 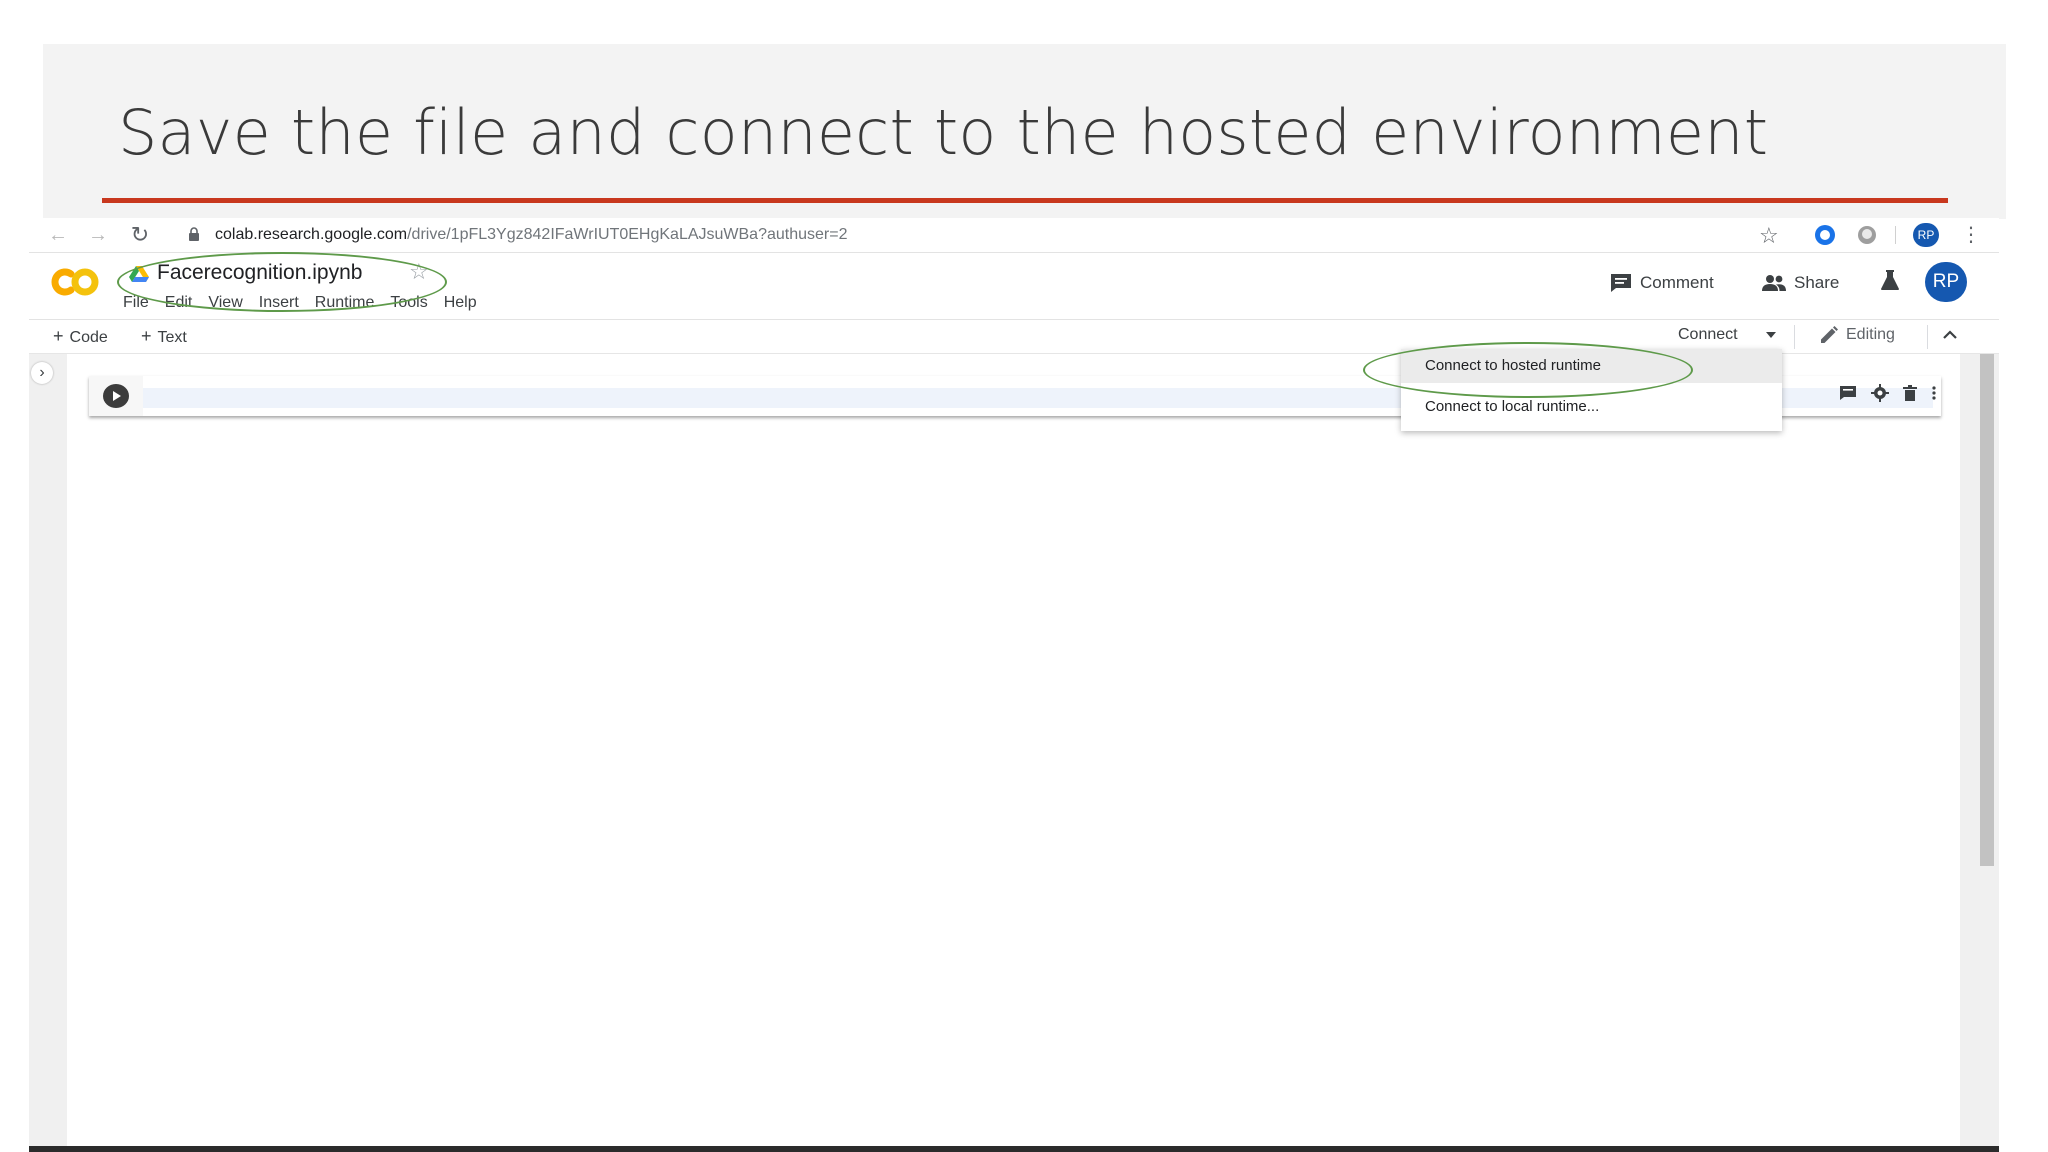 I want to click on add-text-label: Text, so click(x=172, y=337).